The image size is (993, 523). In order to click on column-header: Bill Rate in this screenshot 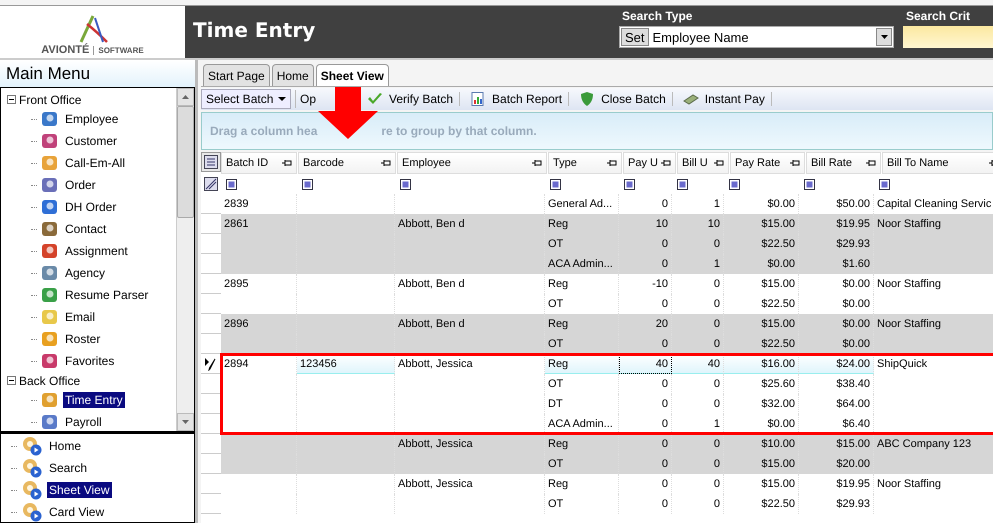, I will do `click(843, 163)`.